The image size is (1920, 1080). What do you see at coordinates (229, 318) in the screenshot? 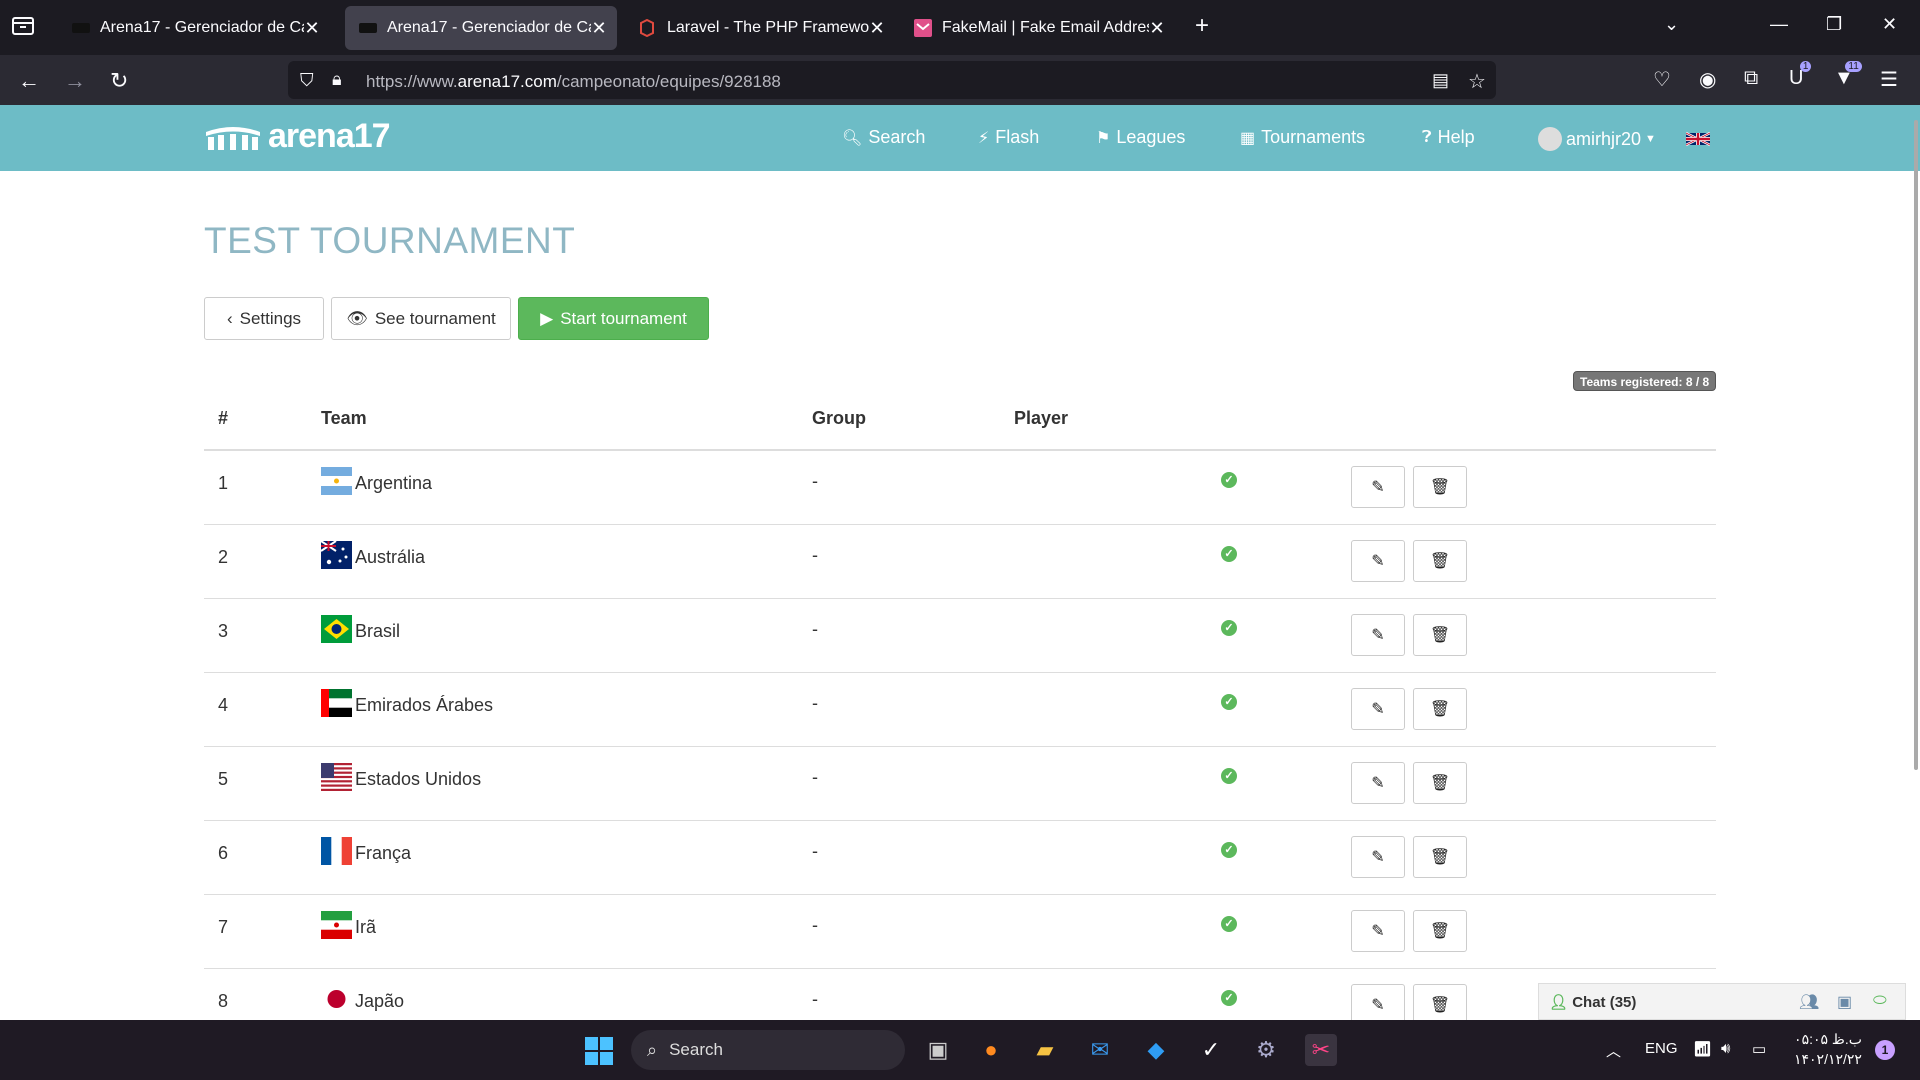
I see `chevron-left-icon: ‹` at bounding box center [229, 318].